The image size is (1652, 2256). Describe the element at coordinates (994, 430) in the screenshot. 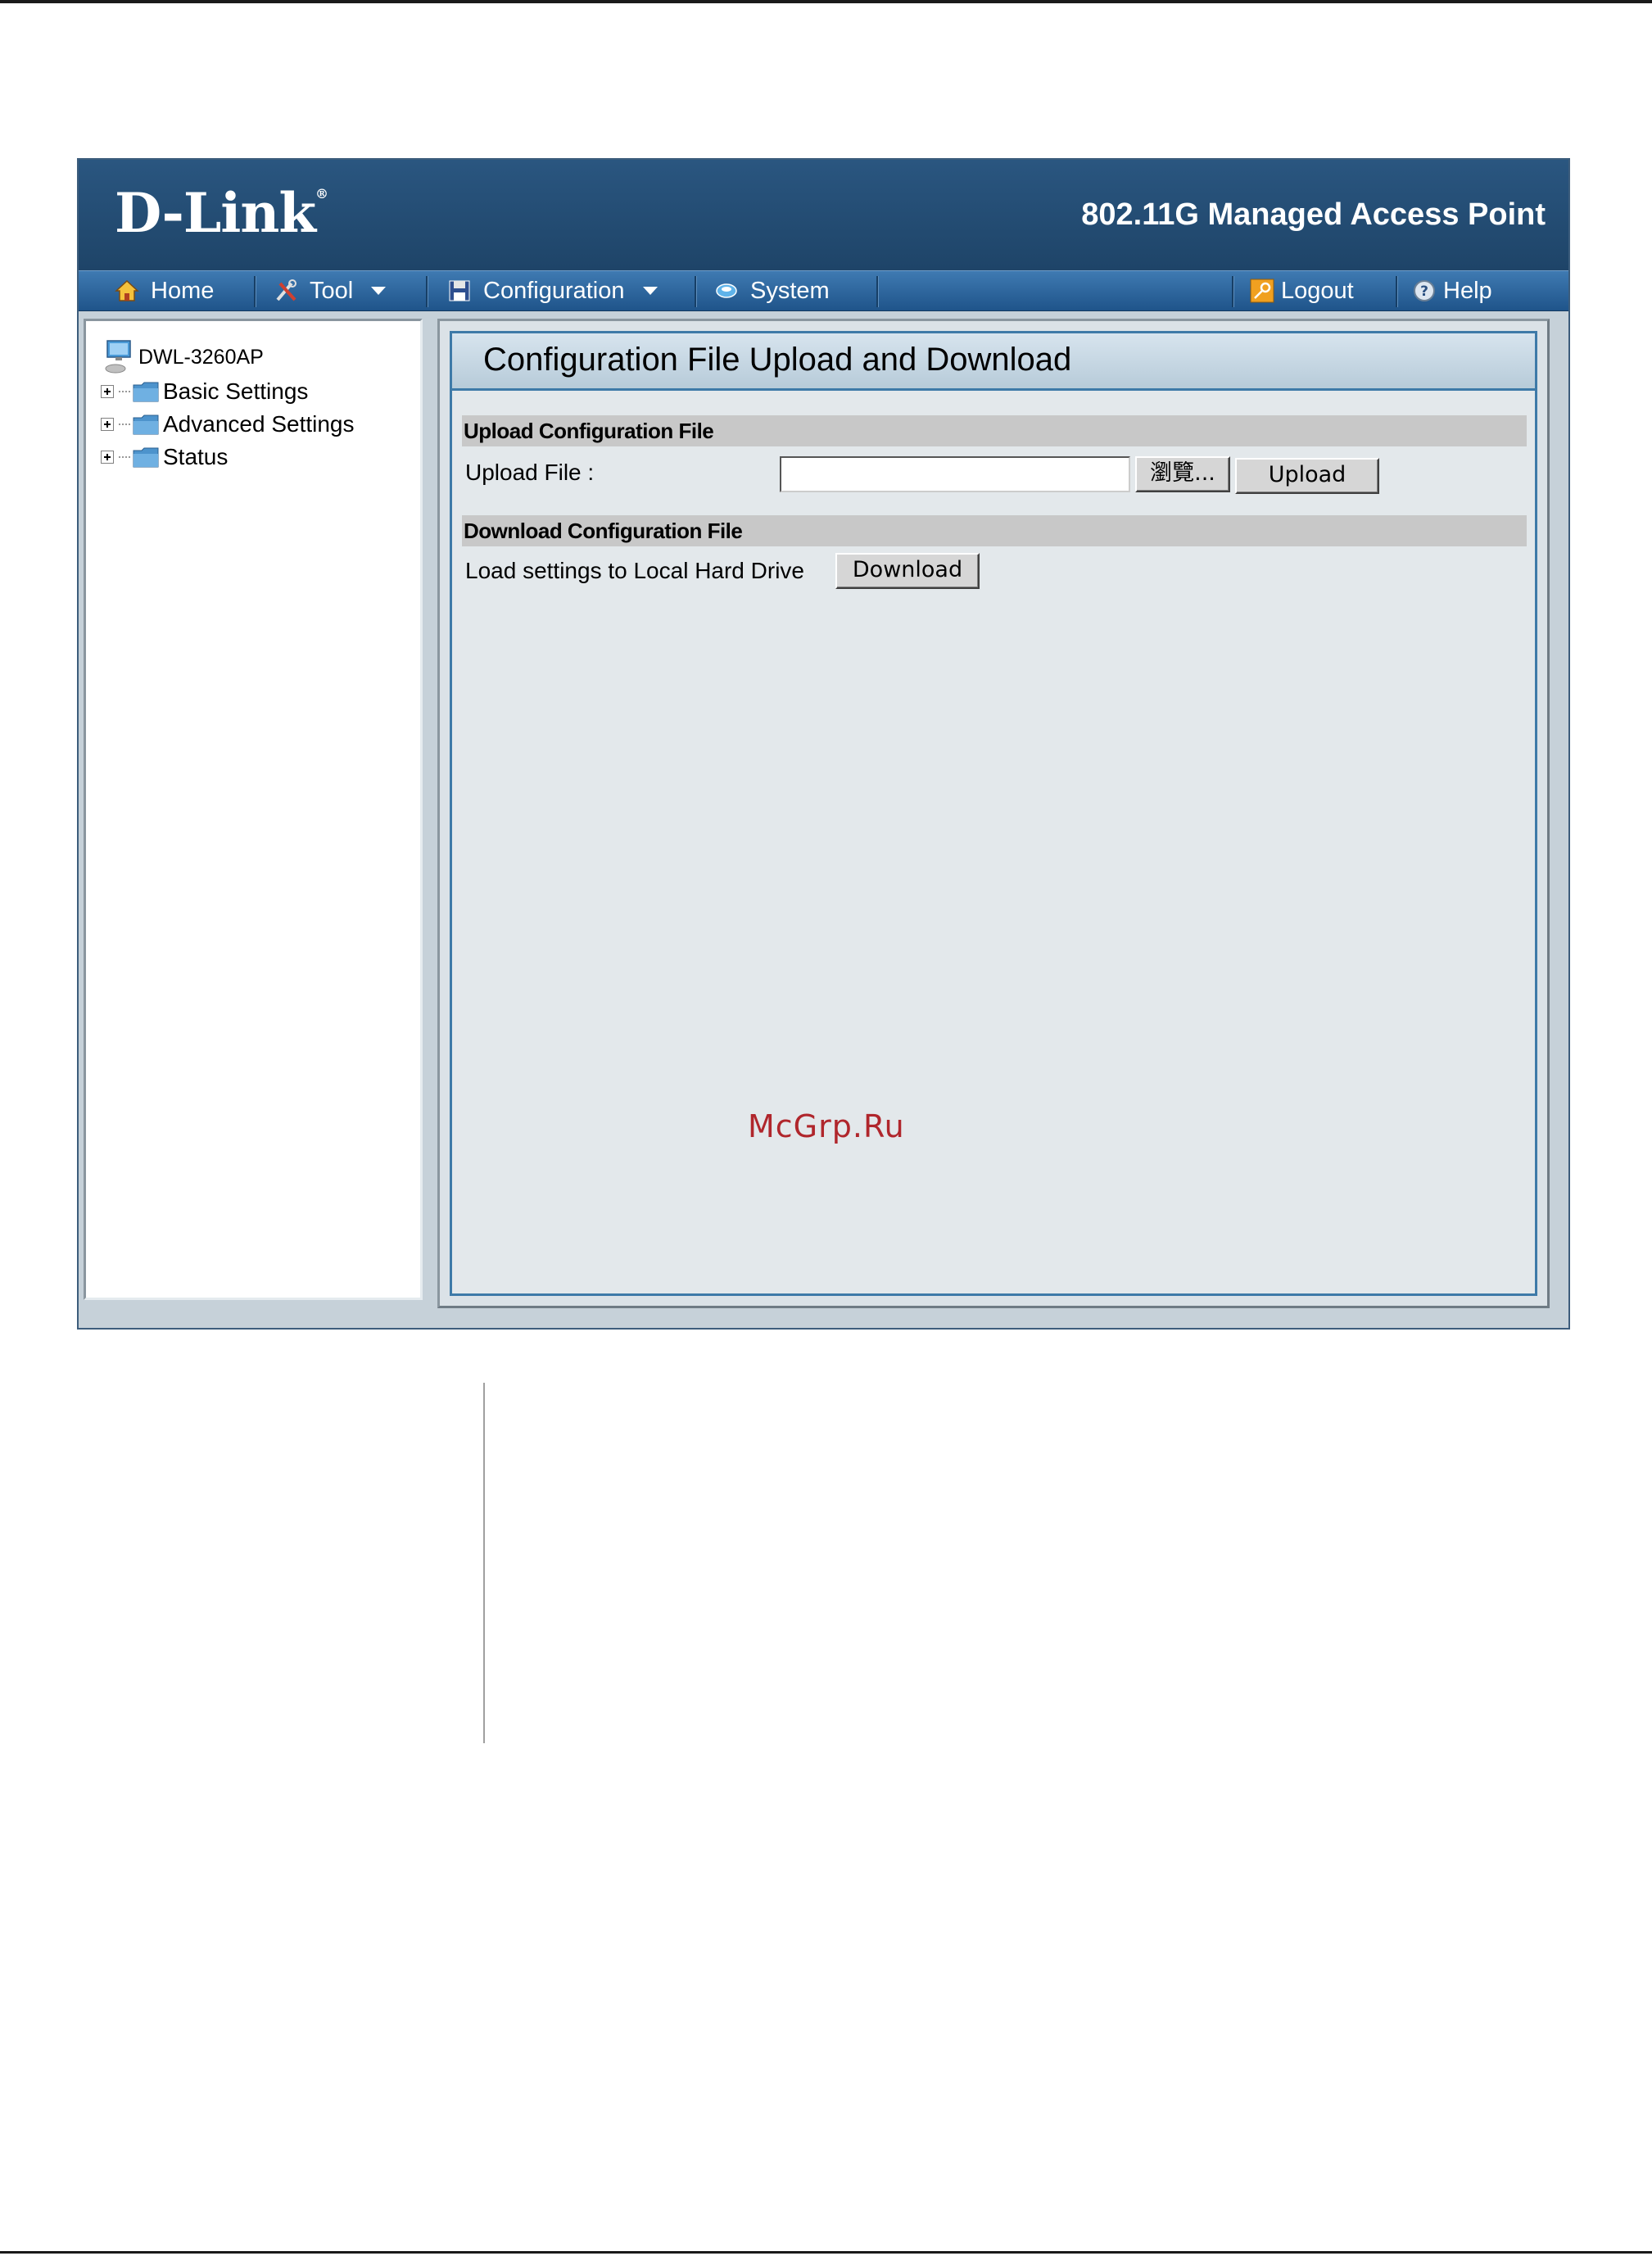

I see `upload-section-header: Upload Configuration File` at that location.